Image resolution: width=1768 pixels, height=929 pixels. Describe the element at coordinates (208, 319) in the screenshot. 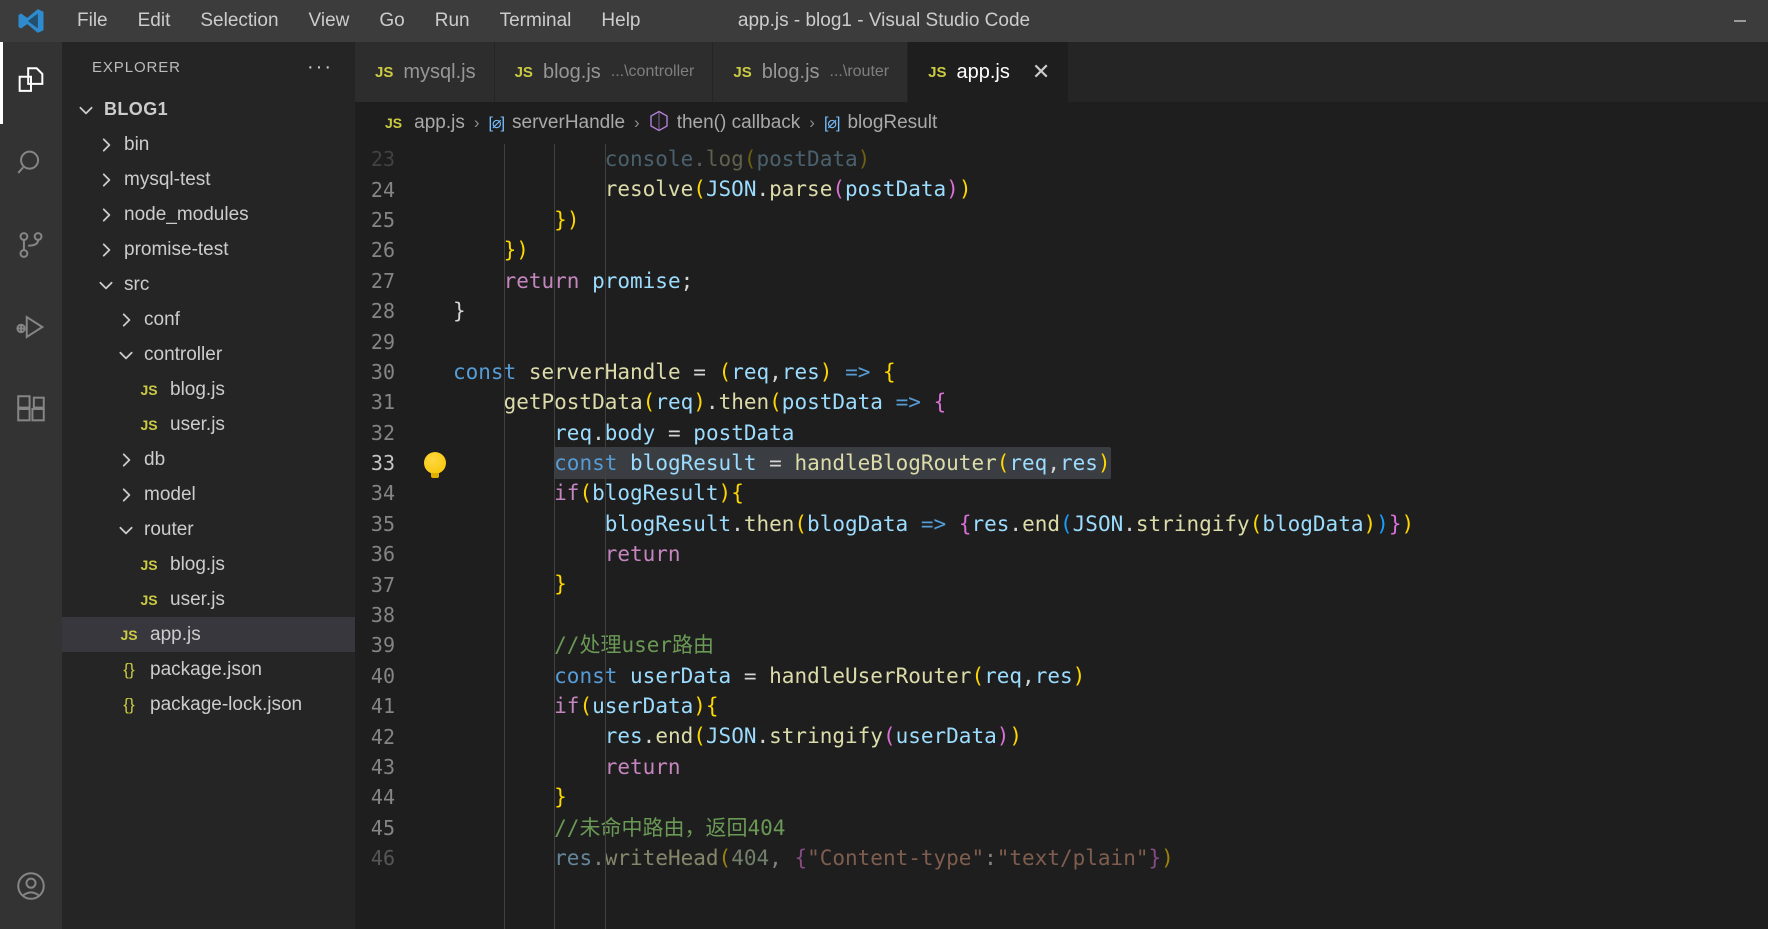

I see `tree-folder-conf: conf` at that location.